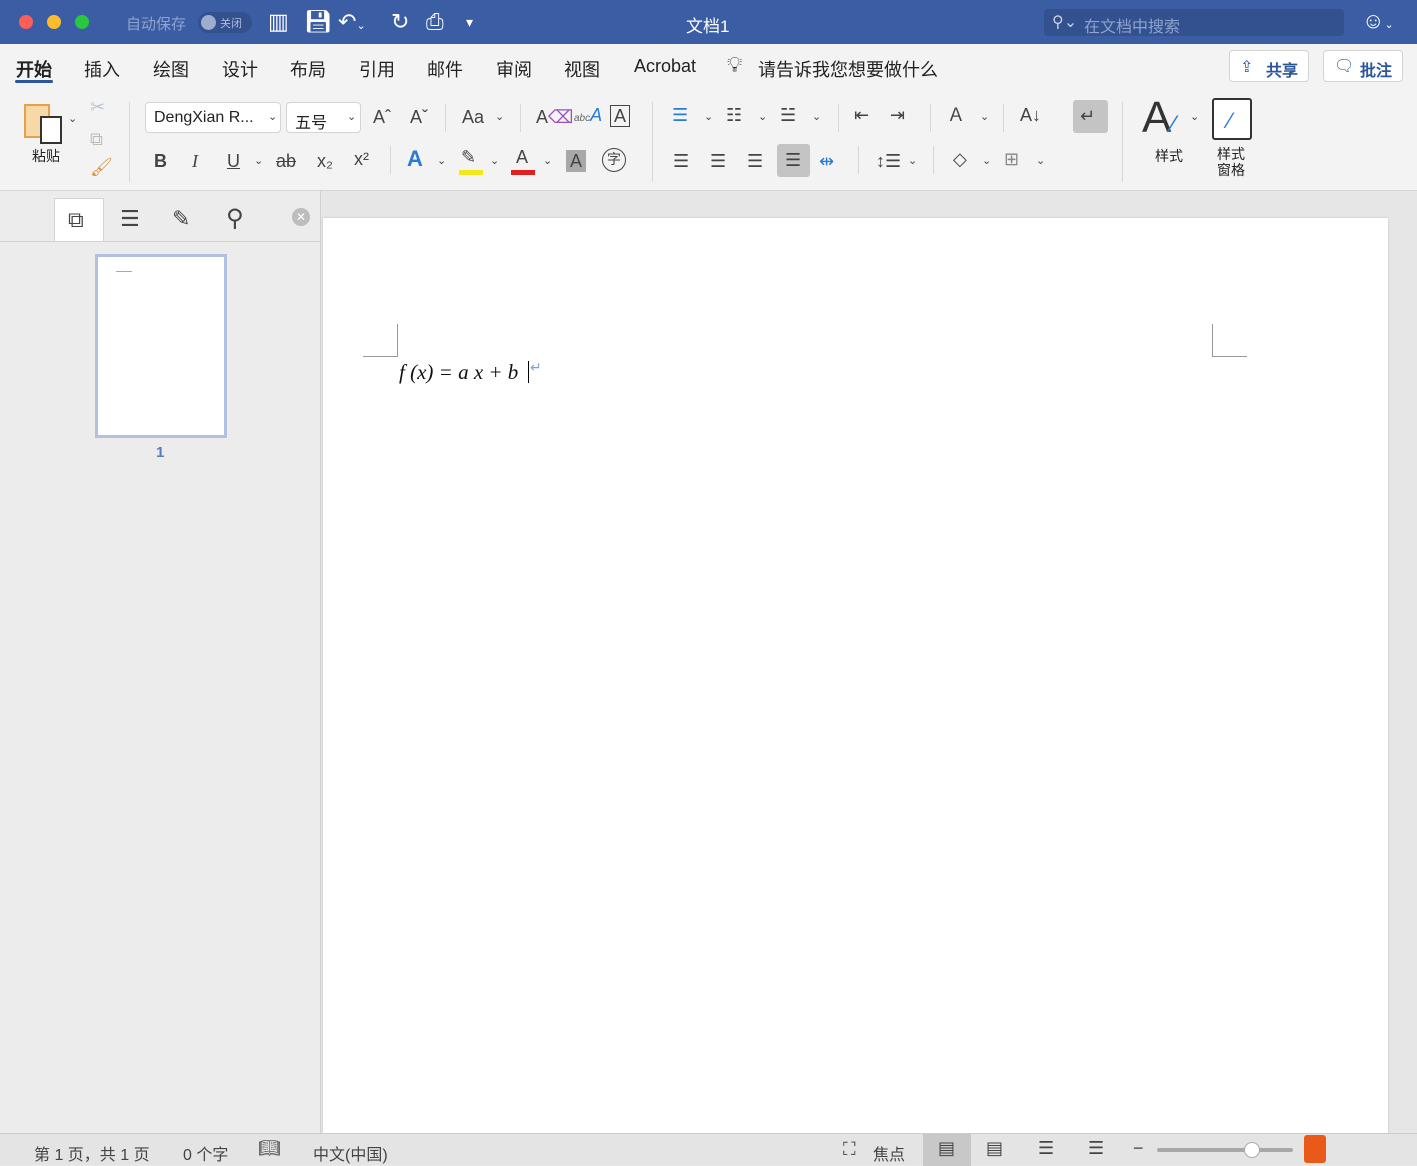  I want to click on focus-label: 焦点, so click(889, 1153).